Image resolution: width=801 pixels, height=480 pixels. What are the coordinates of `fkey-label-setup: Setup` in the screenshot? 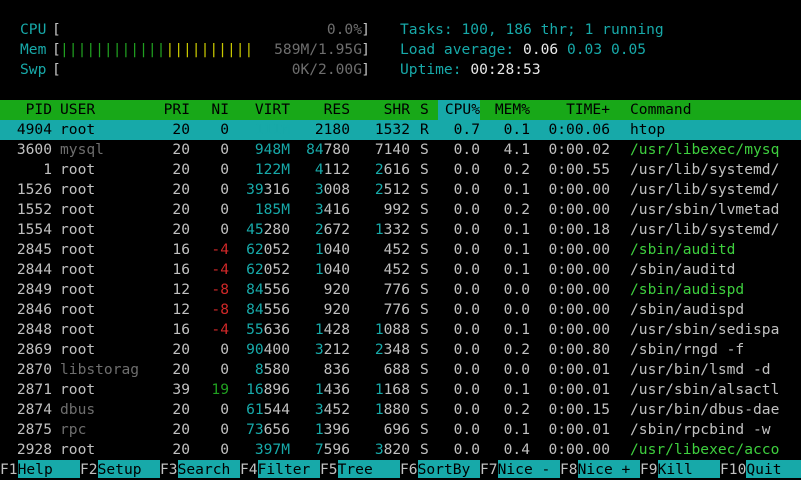 It's located at (128, 469).